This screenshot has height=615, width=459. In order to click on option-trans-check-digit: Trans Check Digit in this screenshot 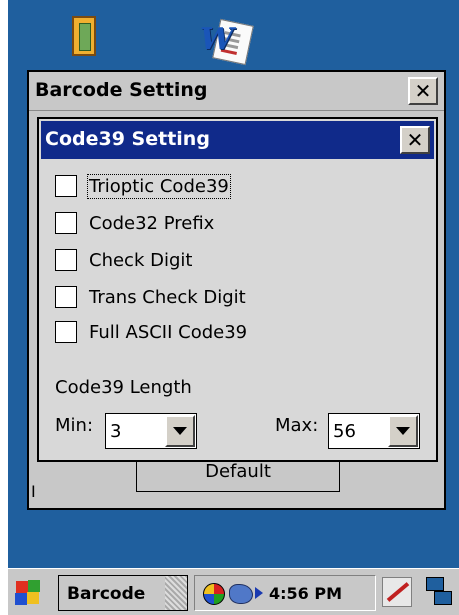, I will do `click(150, 297)`.